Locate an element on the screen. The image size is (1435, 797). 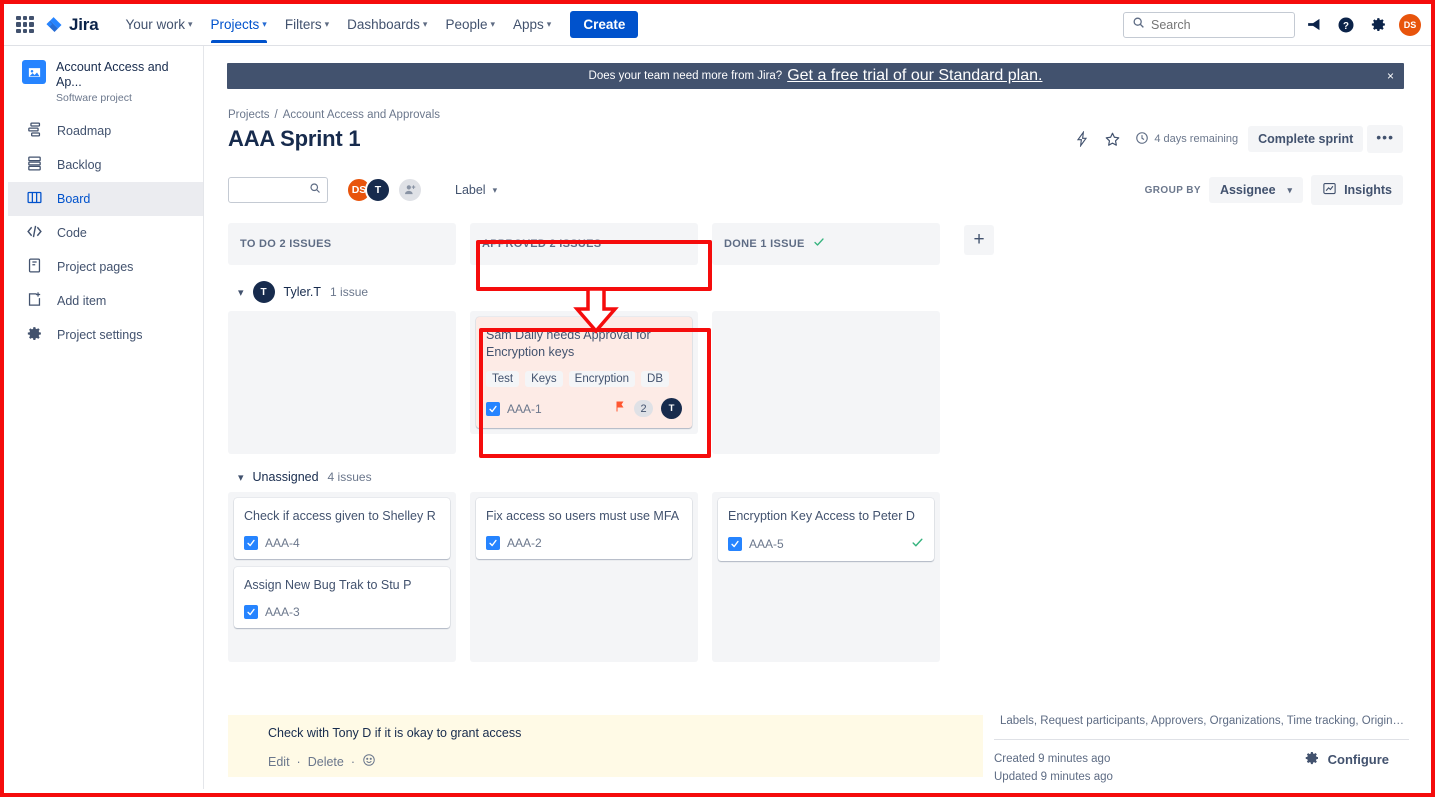
lane-column-todo is located at coordinates (342, 382).